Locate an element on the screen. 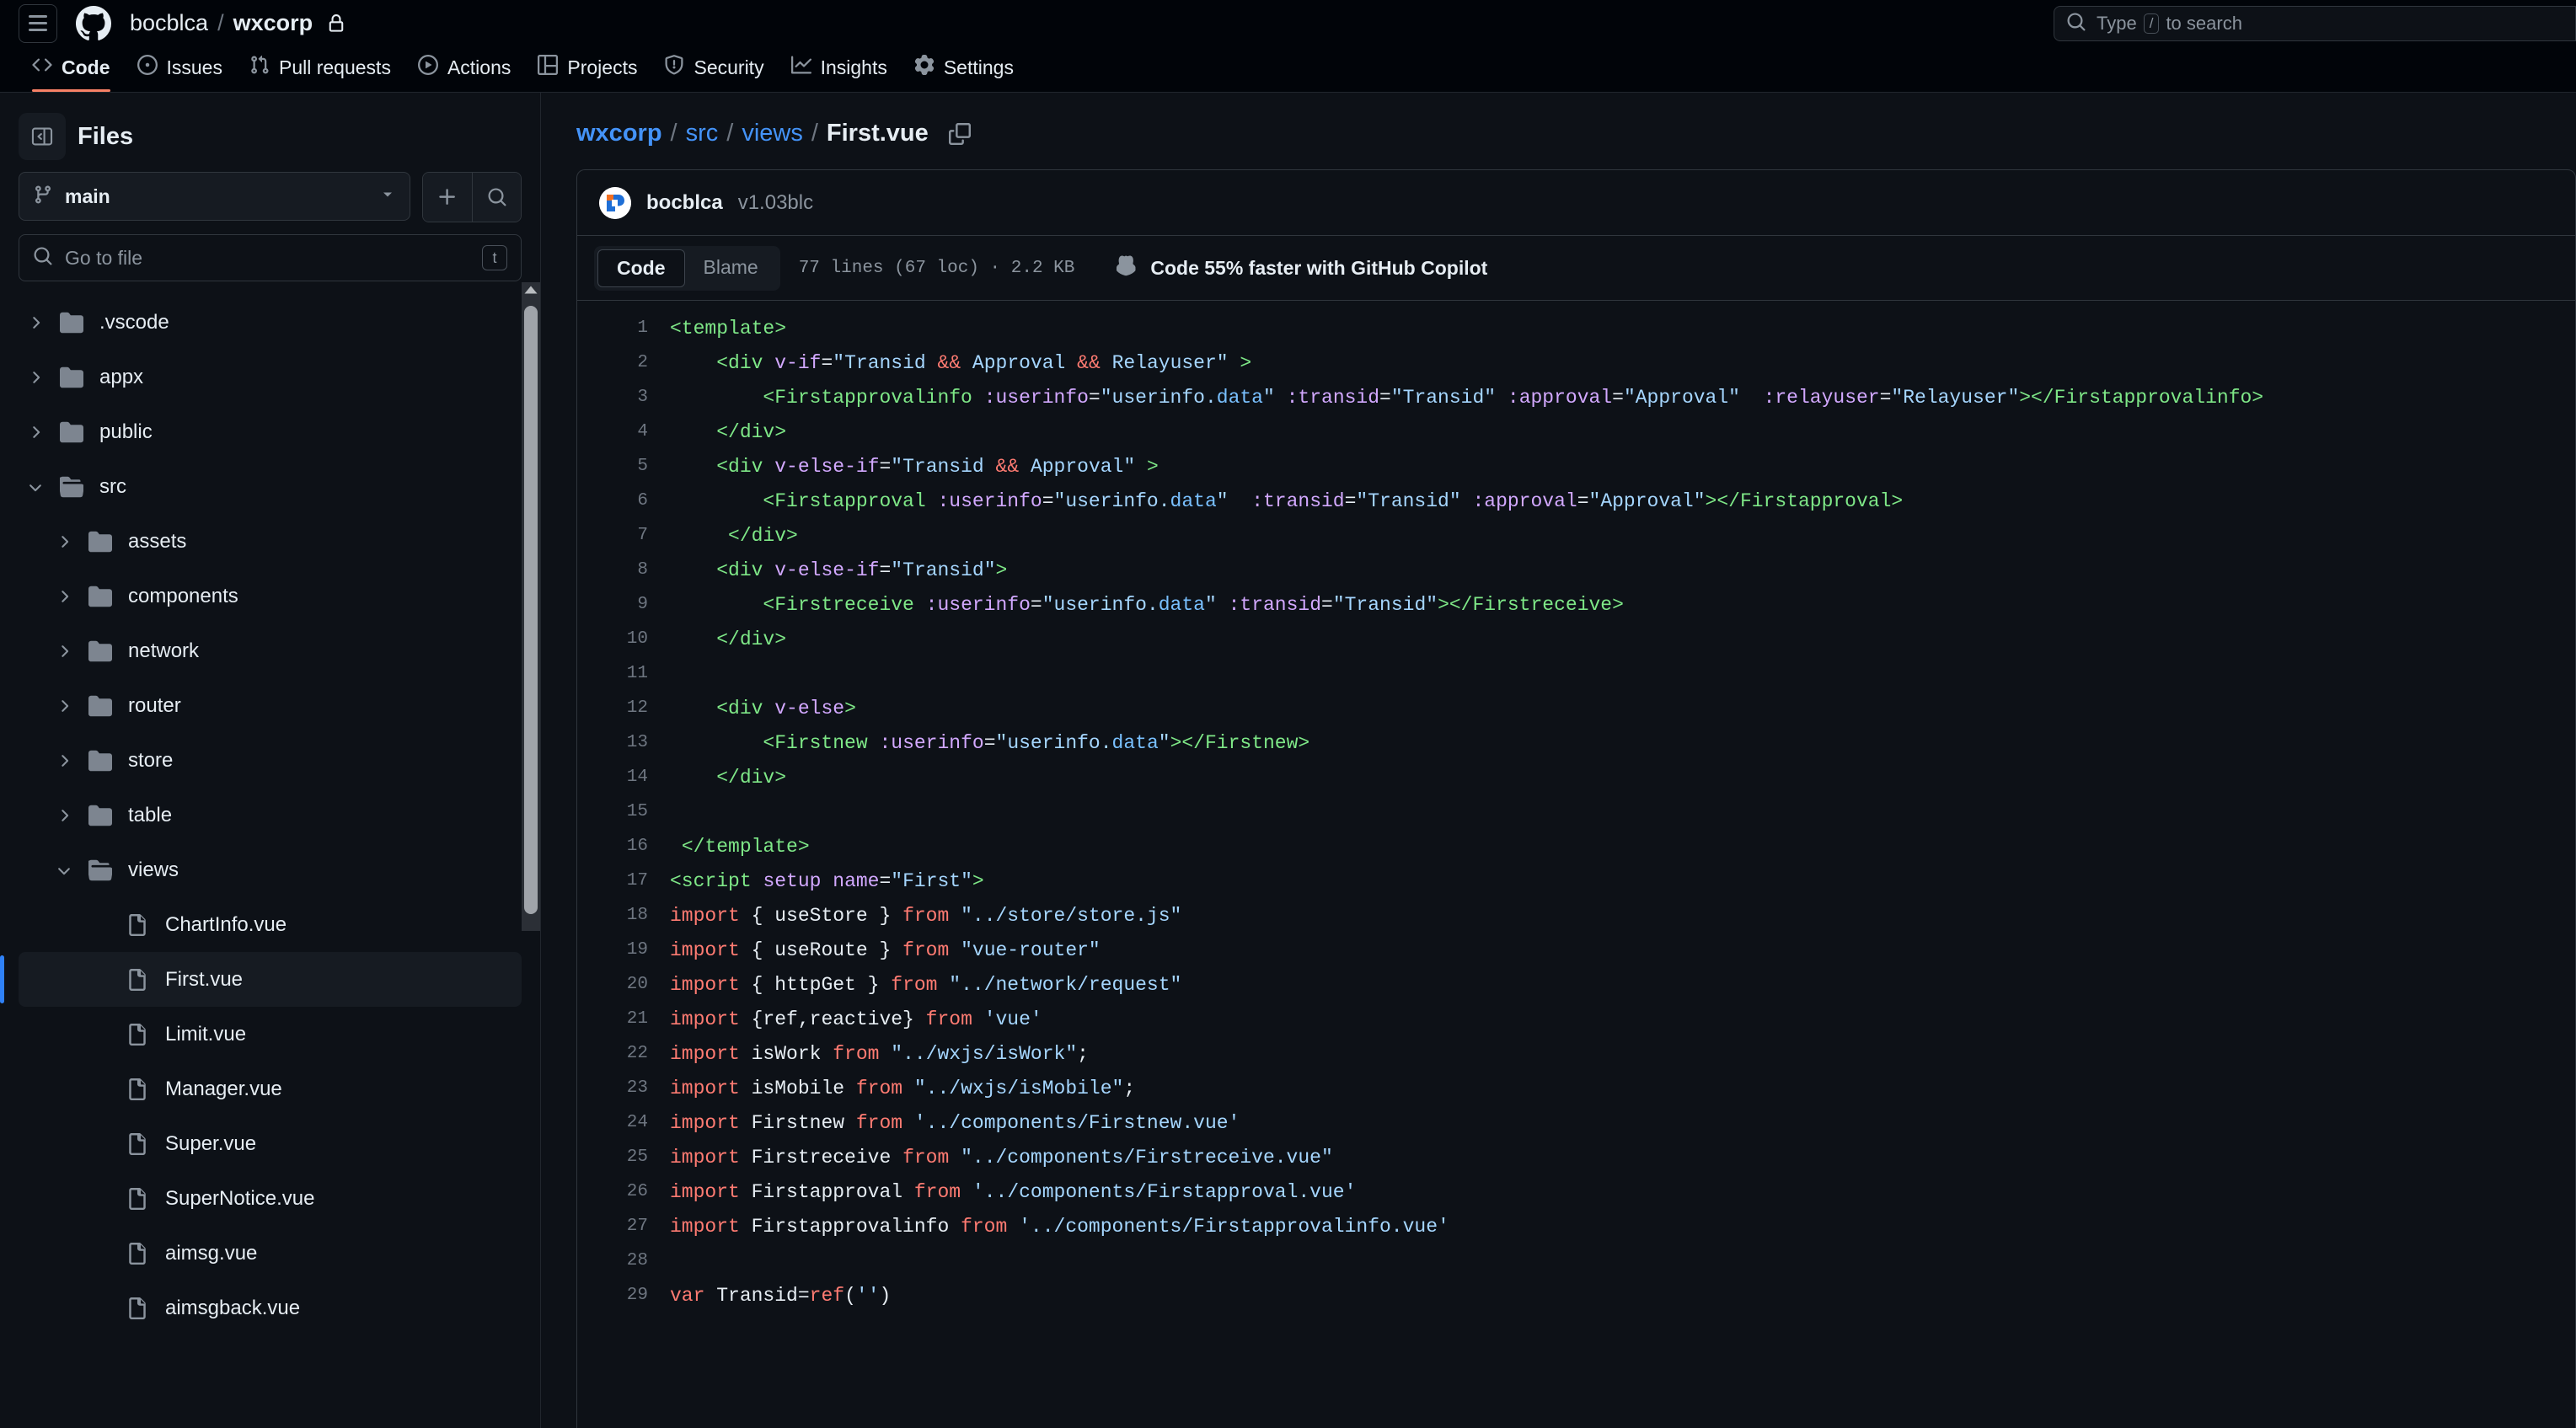 The width and height of the screenshot is (2576, 1428). sidebar-scrollbar is located at coordinates (531, 606).